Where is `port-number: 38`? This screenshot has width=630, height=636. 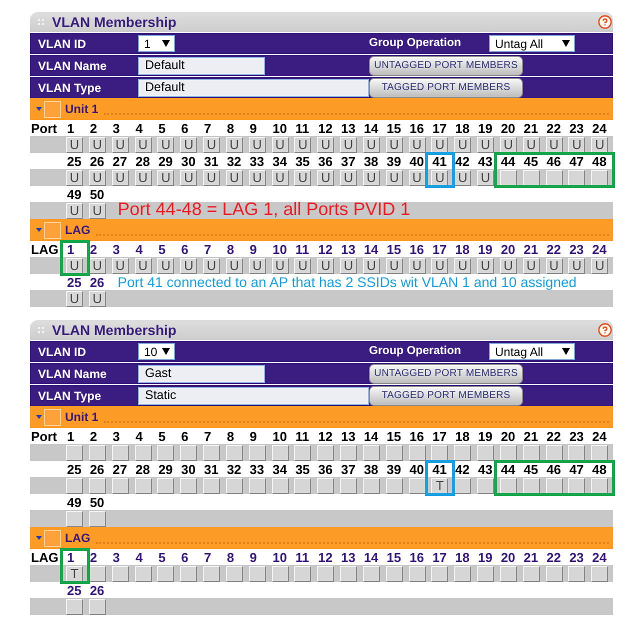
port-number: 38 is located at coordinates (371, 161).